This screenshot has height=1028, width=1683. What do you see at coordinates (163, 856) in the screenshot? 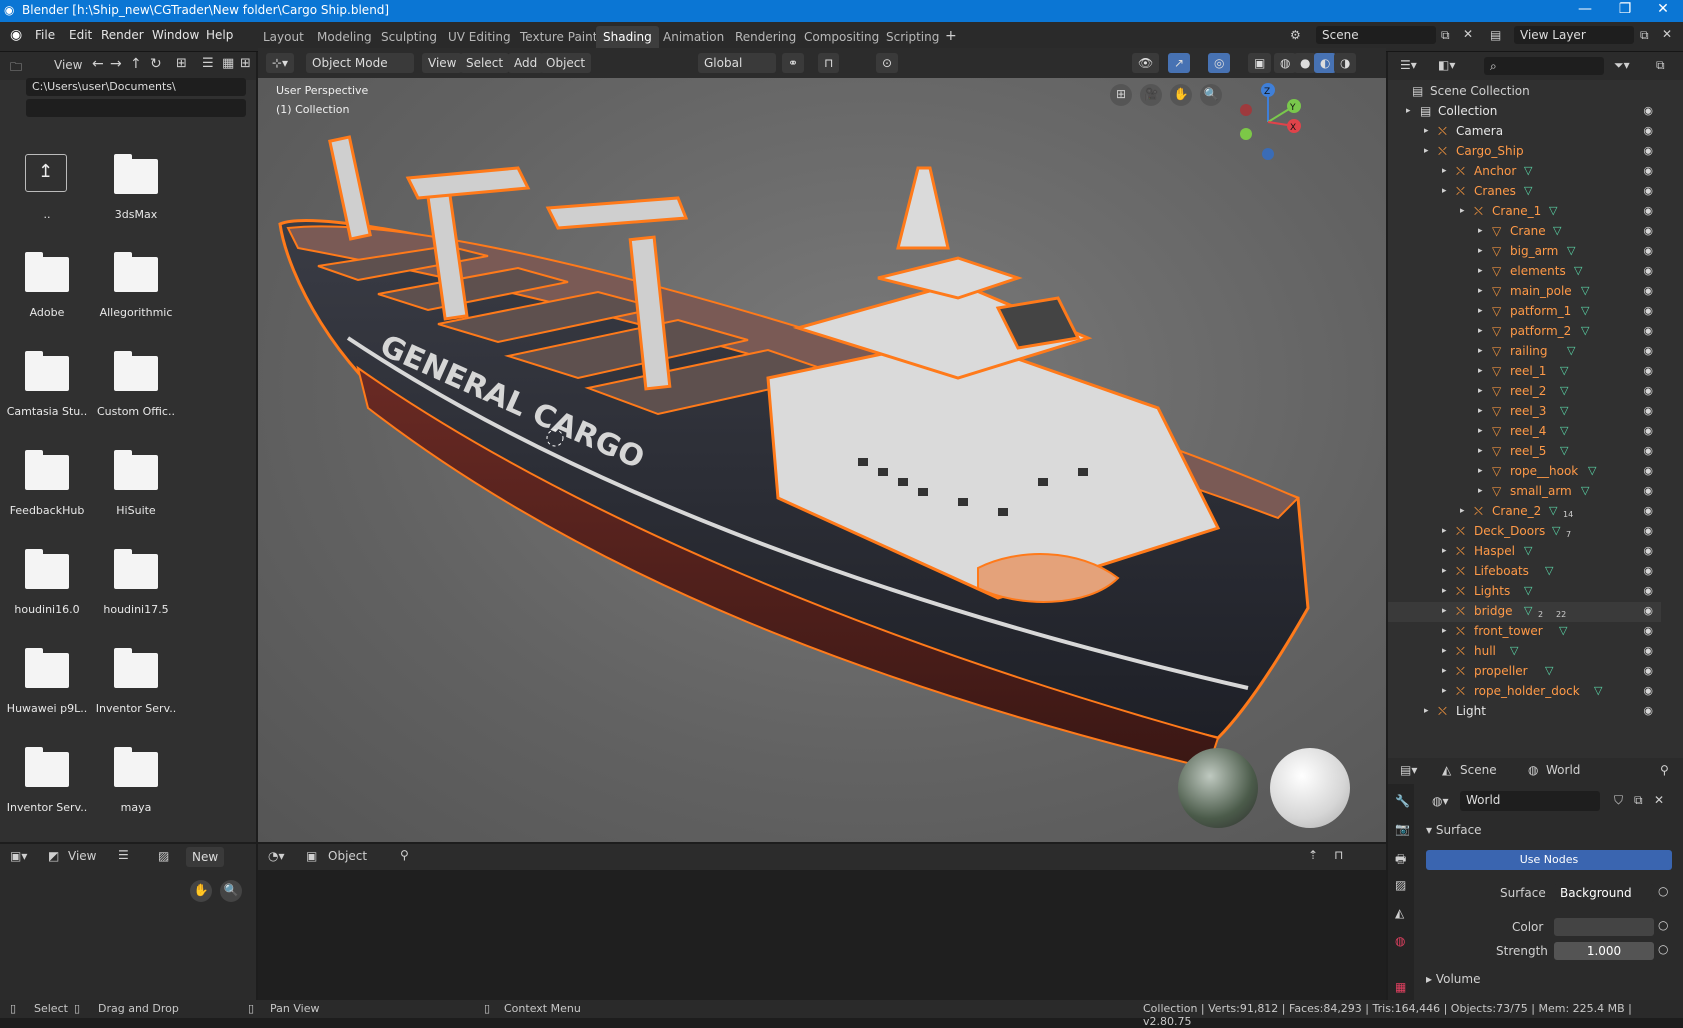
I see `image-slot-icon: ▨` at bounding box center [163, 856].